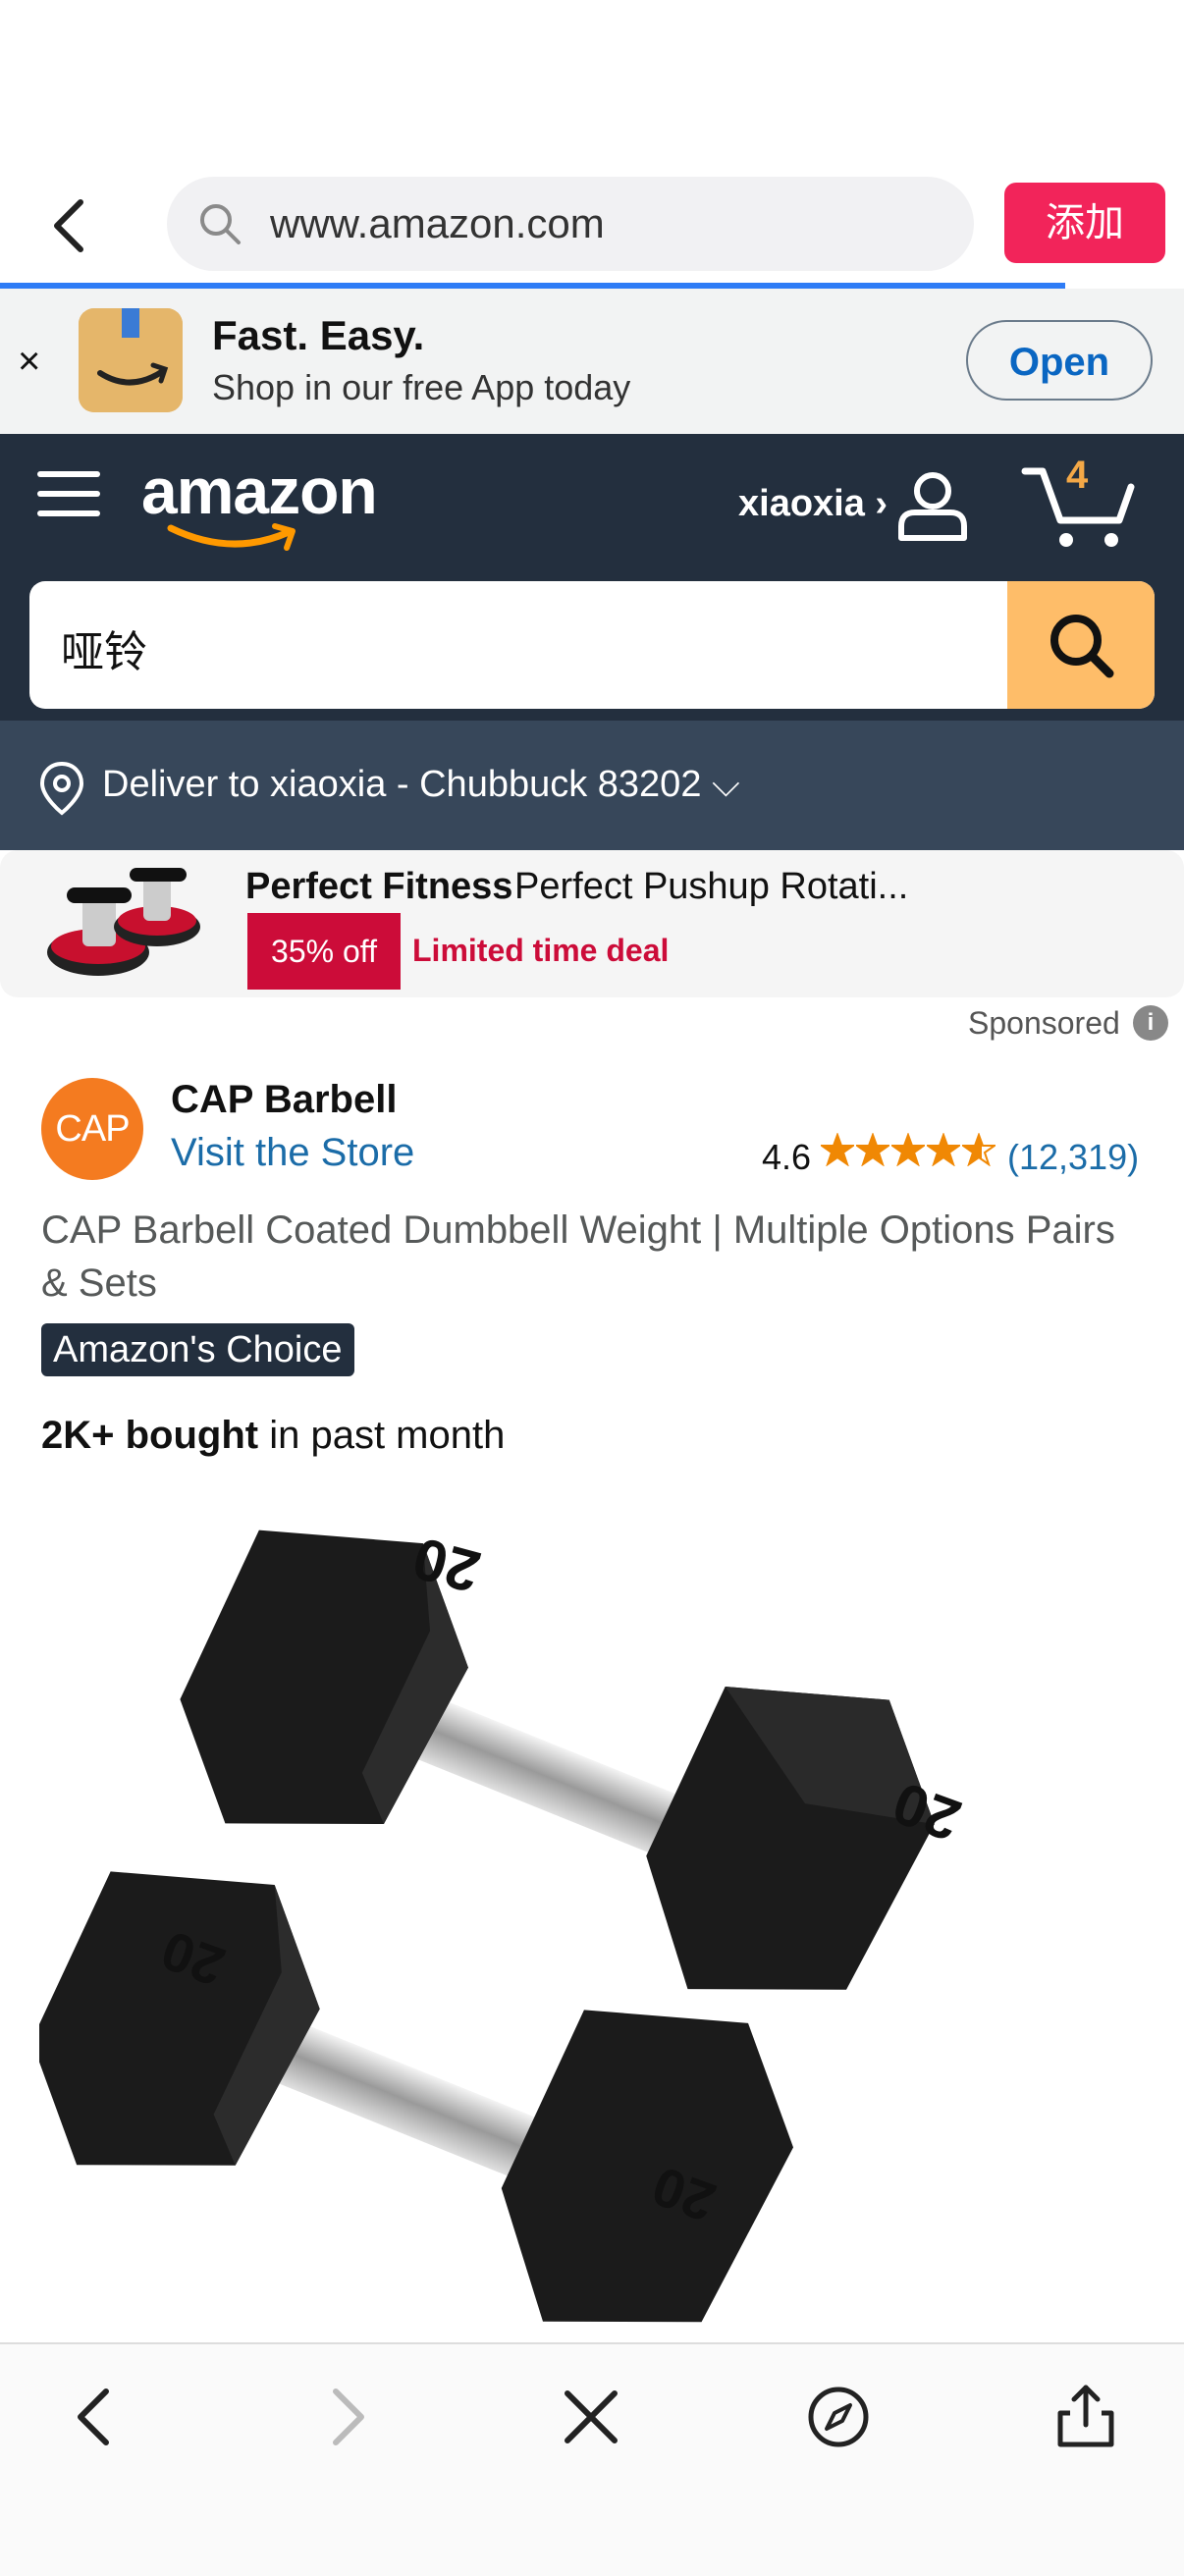 This screenshot has height=2576, width=1184. What do you see at coordinates (1084, 223) in the screenshot?
I see `add-button: 添加` at bounding box center [1084, 223].